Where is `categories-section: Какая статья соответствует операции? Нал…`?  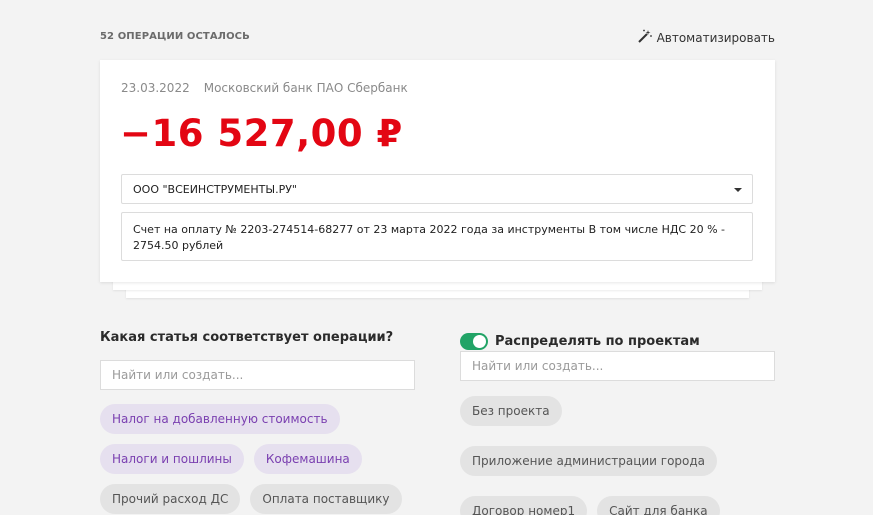
categories-section: Какая статья соответствует операции? Нал… is located at coordinates (257, 422).